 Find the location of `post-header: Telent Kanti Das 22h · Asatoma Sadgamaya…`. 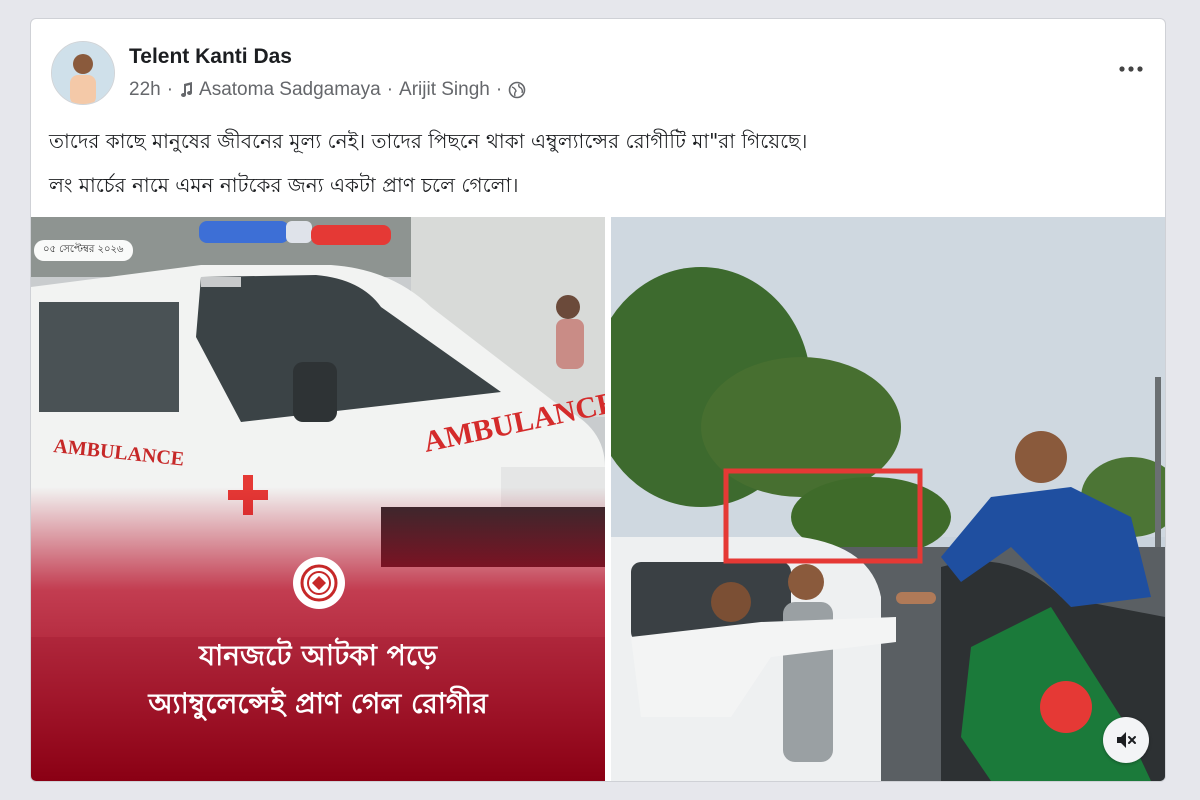

post-header: Telent Kanti Das 22h · Asatoma Sadgamaya… is located at coordinates (598, 69).